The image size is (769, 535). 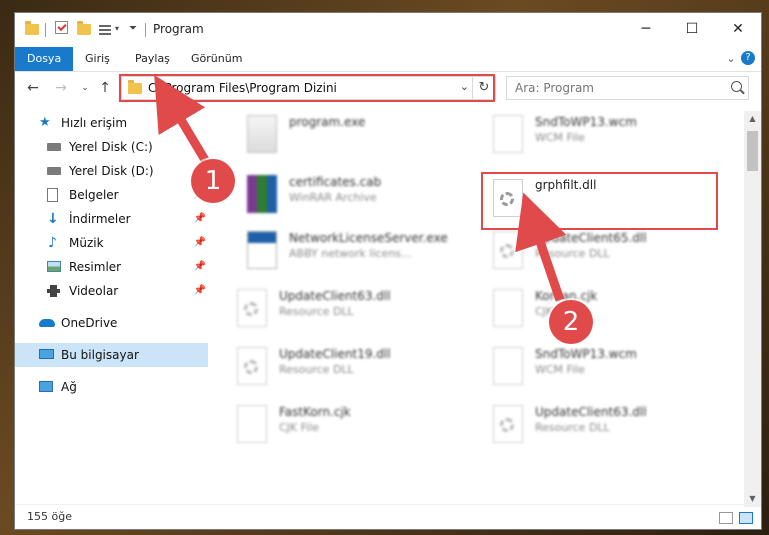 I want to click on file-tile: Korean.cjk CJK File, so click(x=603, y=312).